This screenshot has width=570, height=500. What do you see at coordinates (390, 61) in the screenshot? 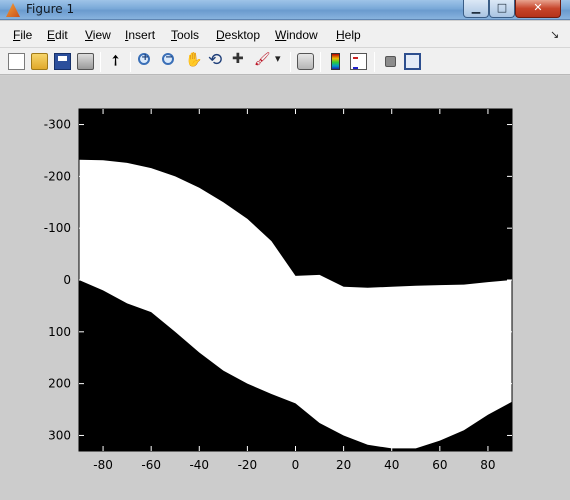
I see `hide-plot-tools-icon` at bounding box center [390, 61].